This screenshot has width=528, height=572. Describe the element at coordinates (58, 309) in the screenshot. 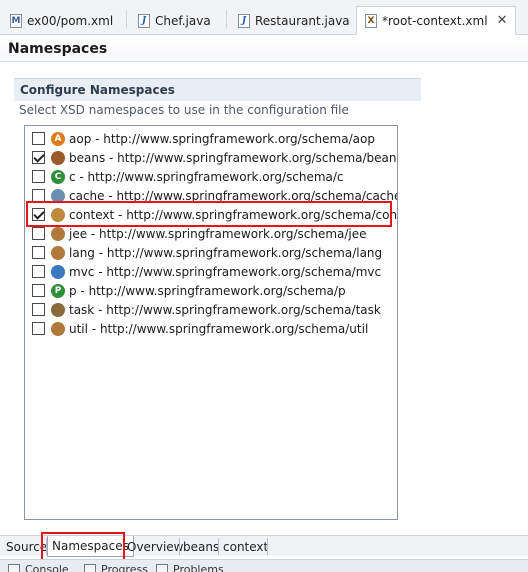

I see `task-icon` at that location.